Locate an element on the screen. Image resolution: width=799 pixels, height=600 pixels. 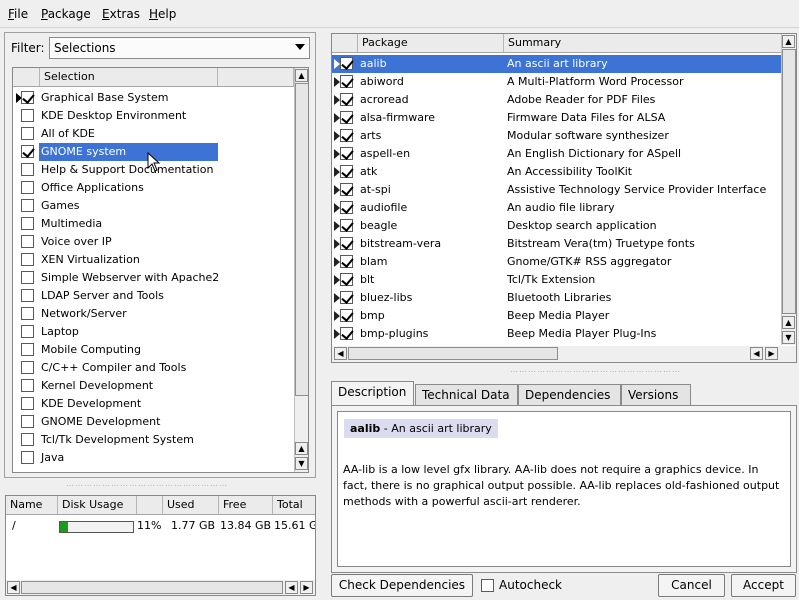
table-row: blam Gnome/GTK# RSS aggregator is located at coordinates (556, 262).